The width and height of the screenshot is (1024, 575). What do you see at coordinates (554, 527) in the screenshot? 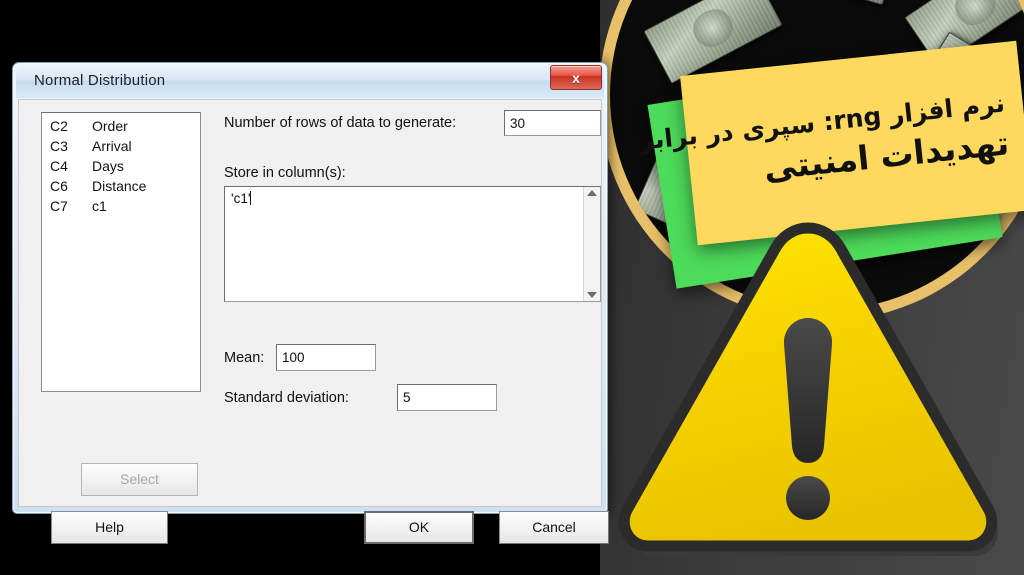
I see `cancel-button: Cancel` at bounding box center [554, 527].